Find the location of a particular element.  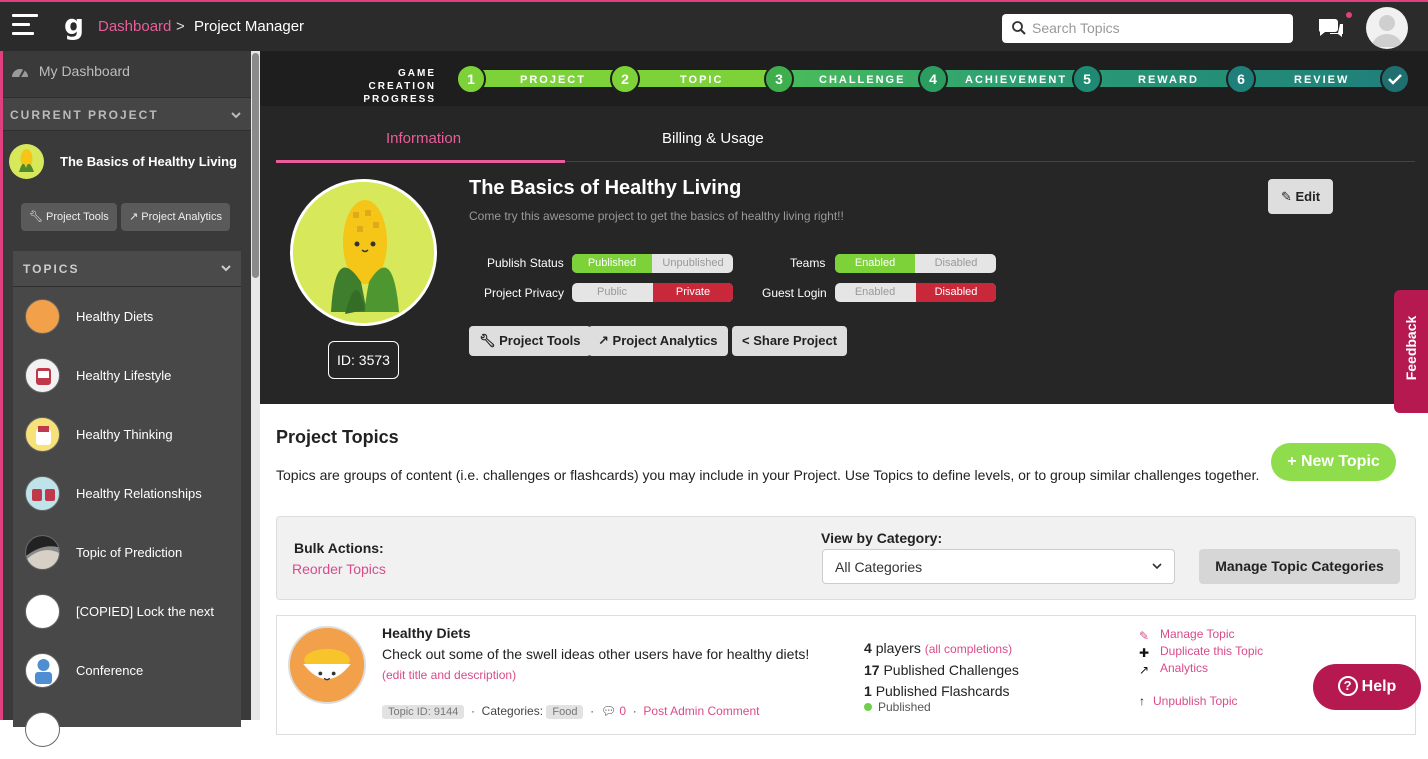

analytics-link: ↗ Analytics is located at coordinates (1201, 668).